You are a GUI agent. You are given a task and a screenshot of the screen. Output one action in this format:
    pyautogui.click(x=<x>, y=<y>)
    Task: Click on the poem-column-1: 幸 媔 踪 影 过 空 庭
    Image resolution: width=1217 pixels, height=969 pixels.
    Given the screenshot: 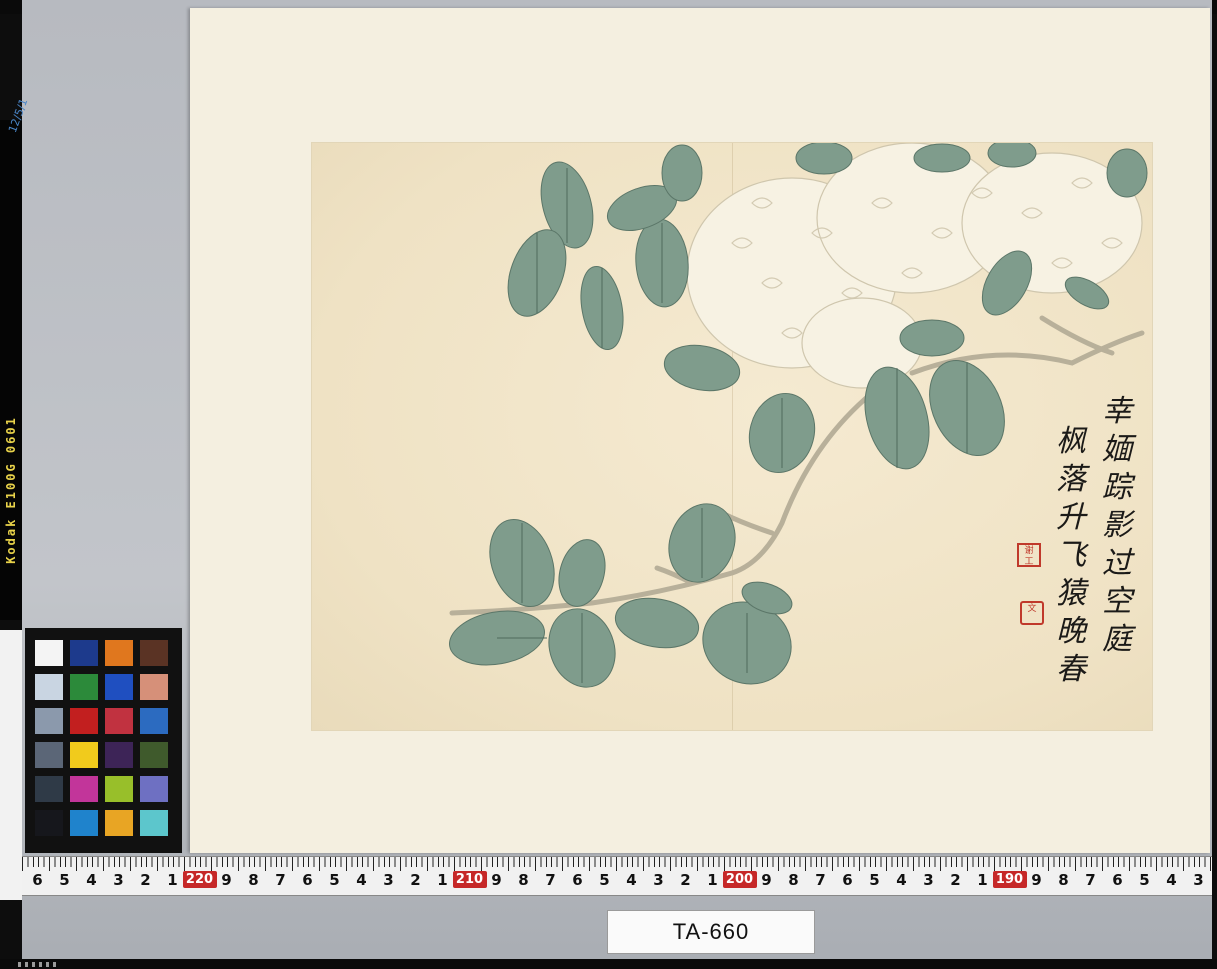 What is the action you would take?
    pyautogui.click(x=1117, y=526)
    